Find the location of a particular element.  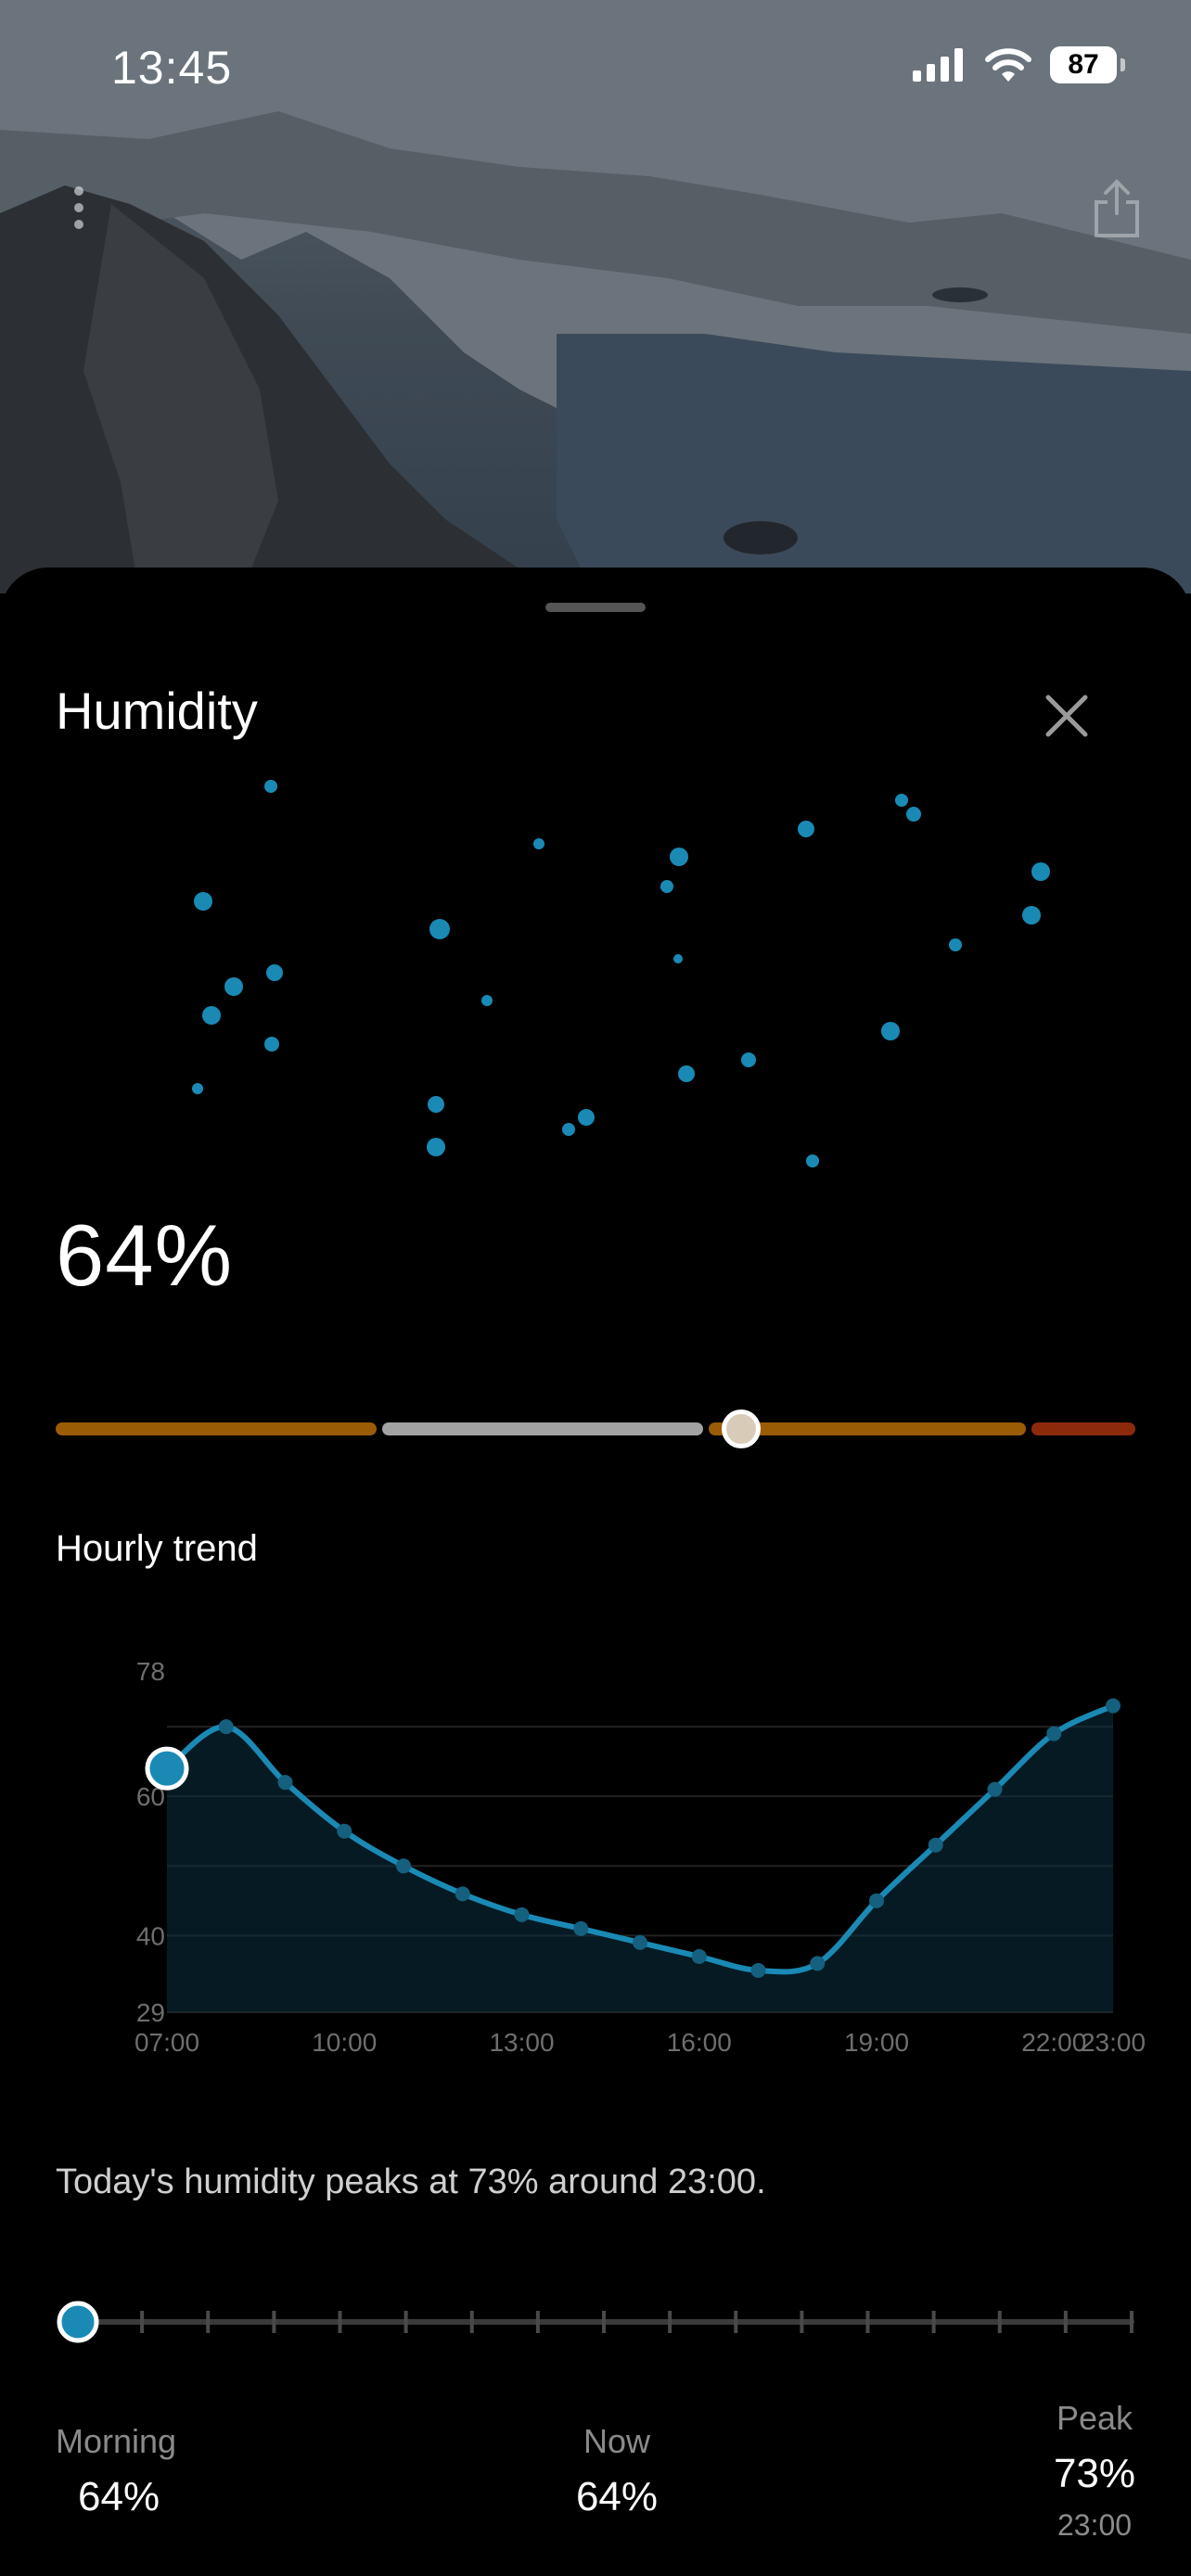

morning-label: Morning is located at coordinates (116, 2441).